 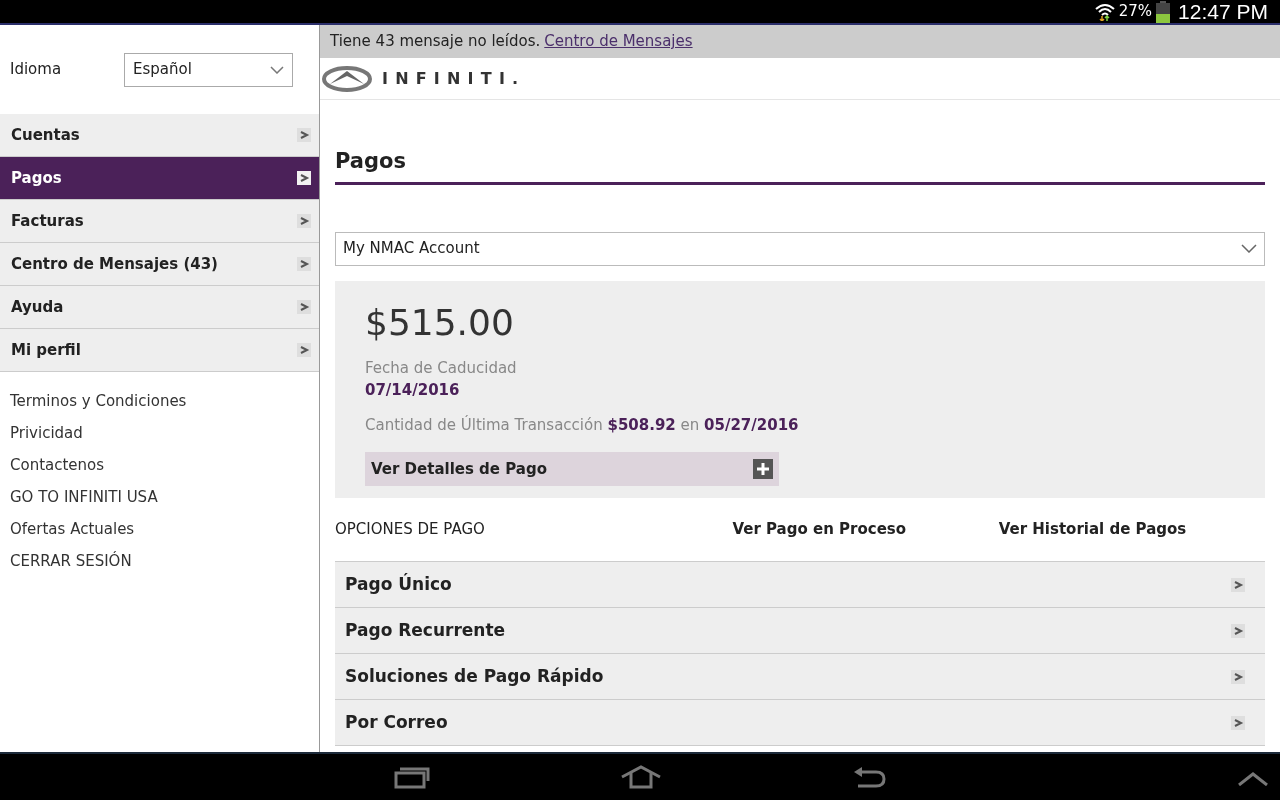 What do you see at coordinates (763, 469) in the screenshot?
I see `plus-icon` at bounding box center [763, 469].